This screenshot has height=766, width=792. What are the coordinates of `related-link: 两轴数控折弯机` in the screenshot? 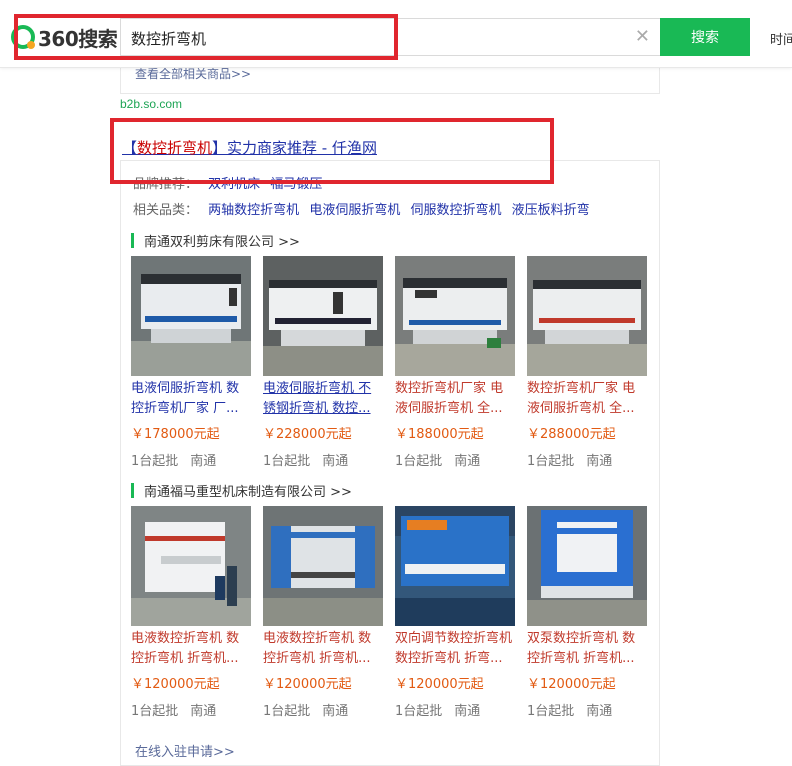 It's located at (253, 210).